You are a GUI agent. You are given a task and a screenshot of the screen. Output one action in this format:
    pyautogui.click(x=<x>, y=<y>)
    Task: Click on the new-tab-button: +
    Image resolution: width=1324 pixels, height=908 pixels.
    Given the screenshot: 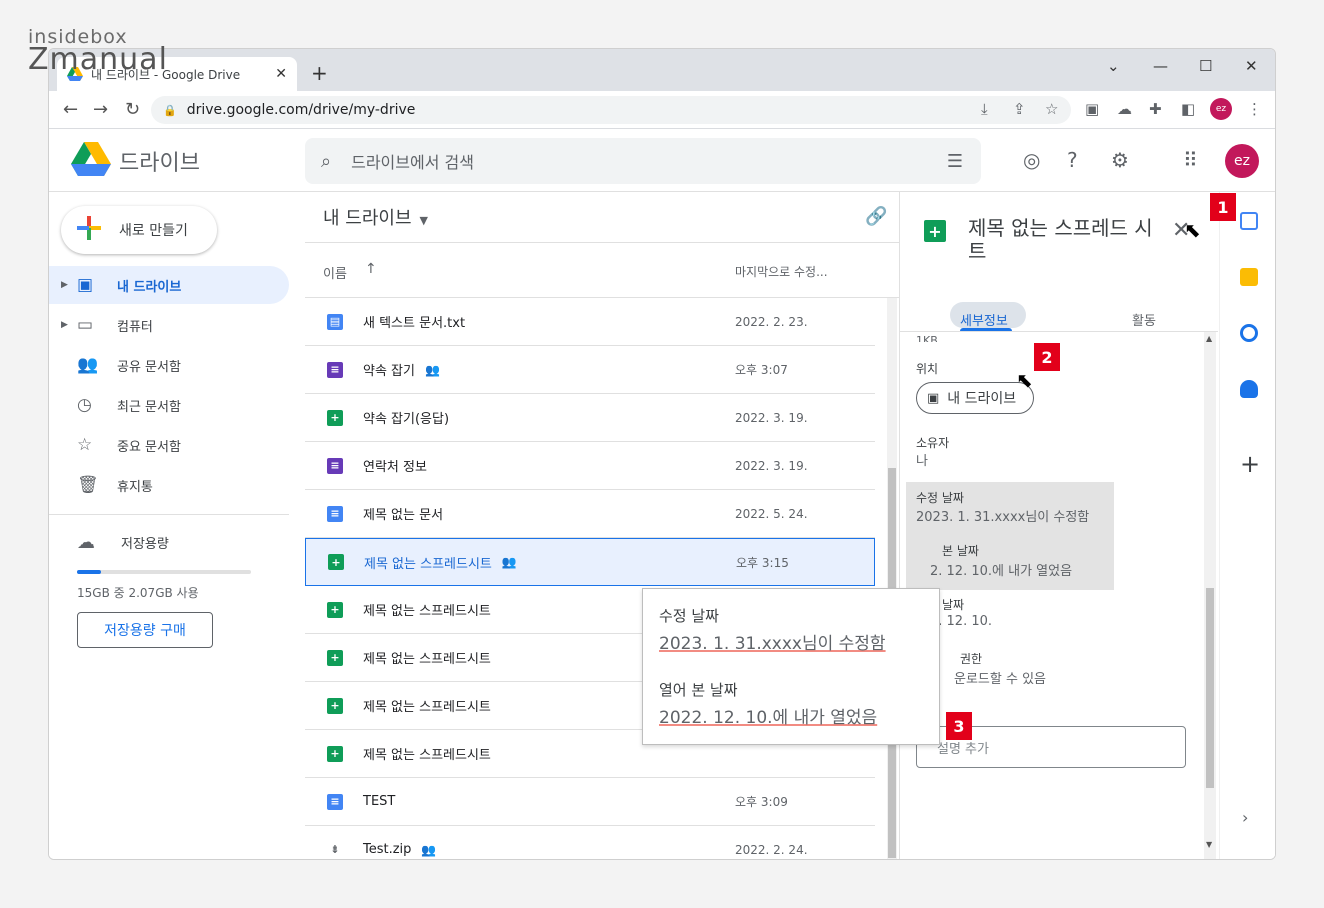 What is the action you would take?
    pyautogui.click(x=319, y=73)
    